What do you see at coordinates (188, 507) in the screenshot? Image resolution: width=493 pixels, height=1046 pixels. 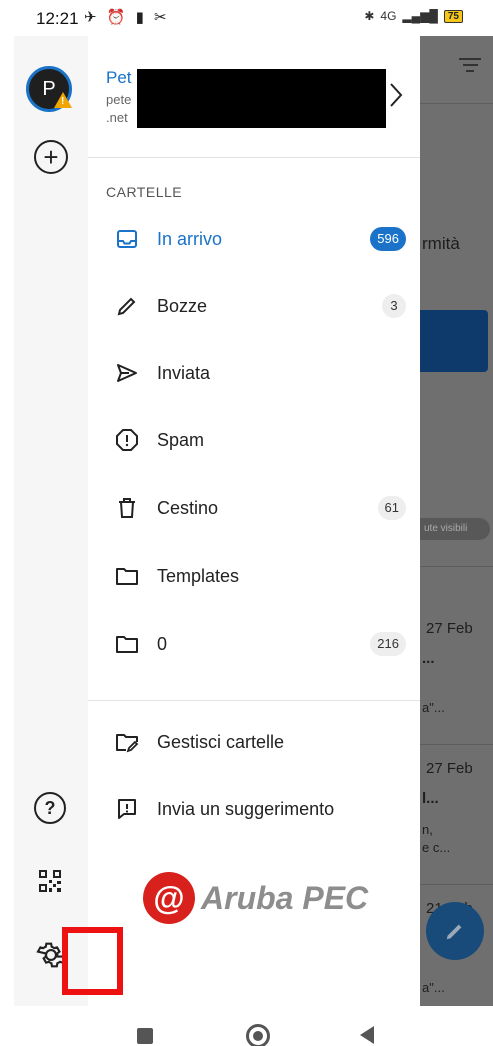 I see `folder-label: Cestino` at bounding box center [188, 507].